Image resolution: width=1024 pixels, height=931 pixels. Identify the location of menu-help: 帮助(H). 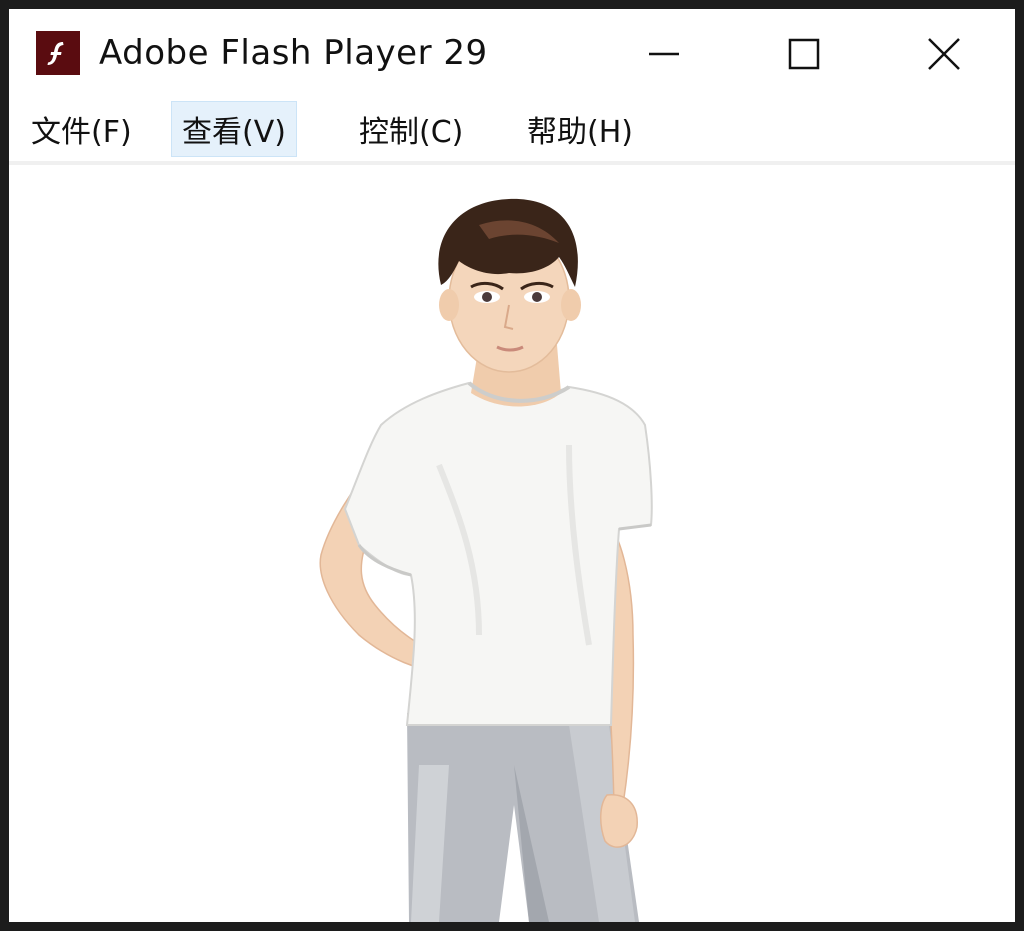
(580, 129).